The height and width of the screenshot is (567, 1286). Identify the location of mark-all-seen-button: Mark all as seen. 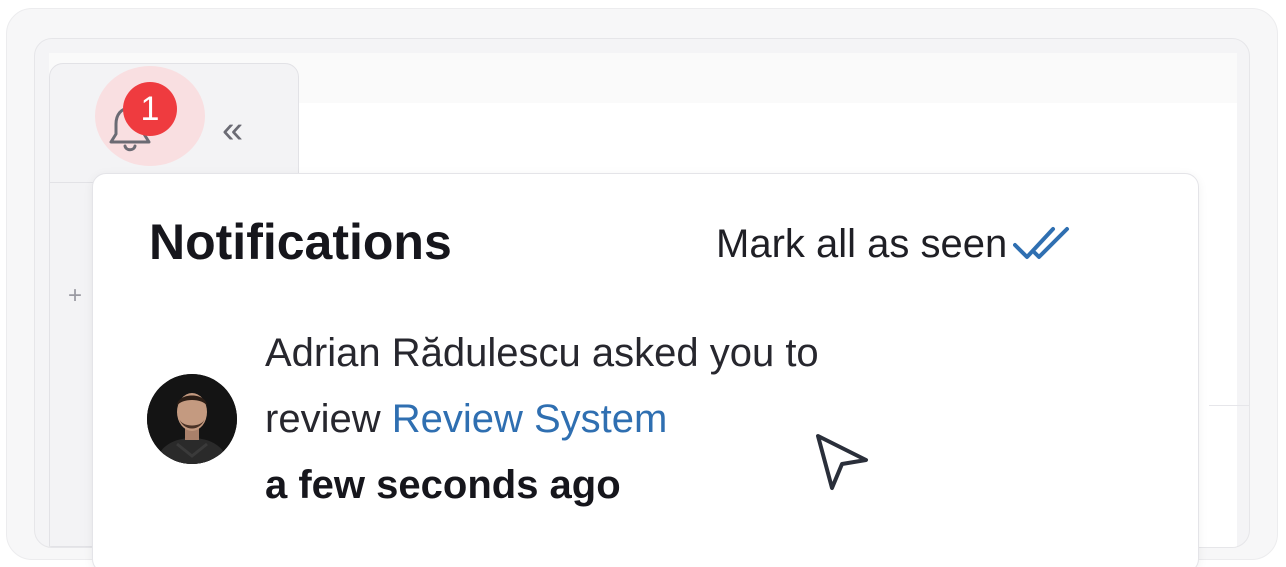
(893, 244).